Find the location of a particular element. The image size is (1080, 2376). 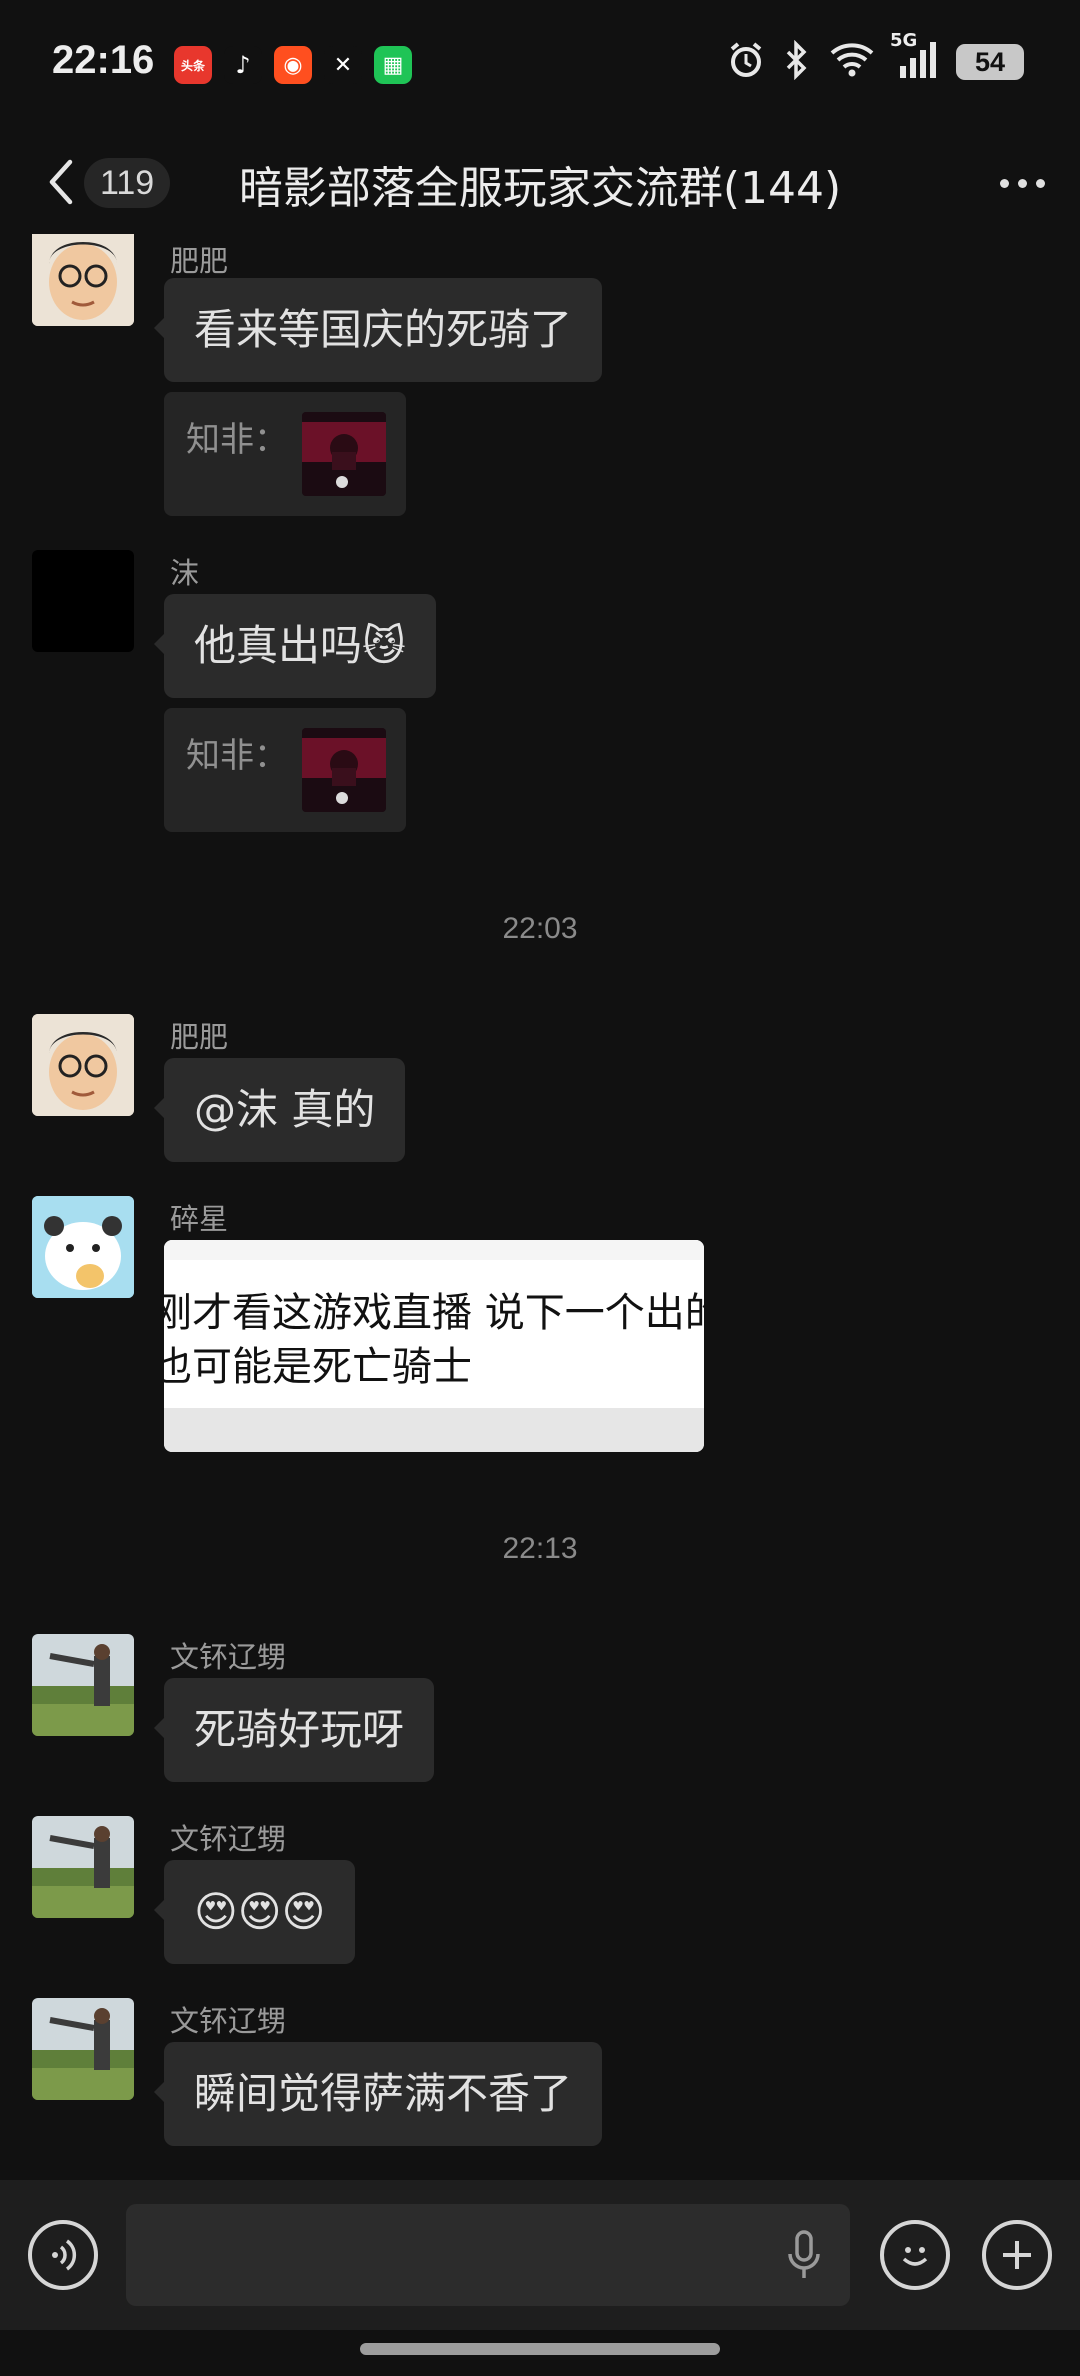

chat-header: 119 暗影部落全服玩家交流群(144) is located at coordinates (540, 182).